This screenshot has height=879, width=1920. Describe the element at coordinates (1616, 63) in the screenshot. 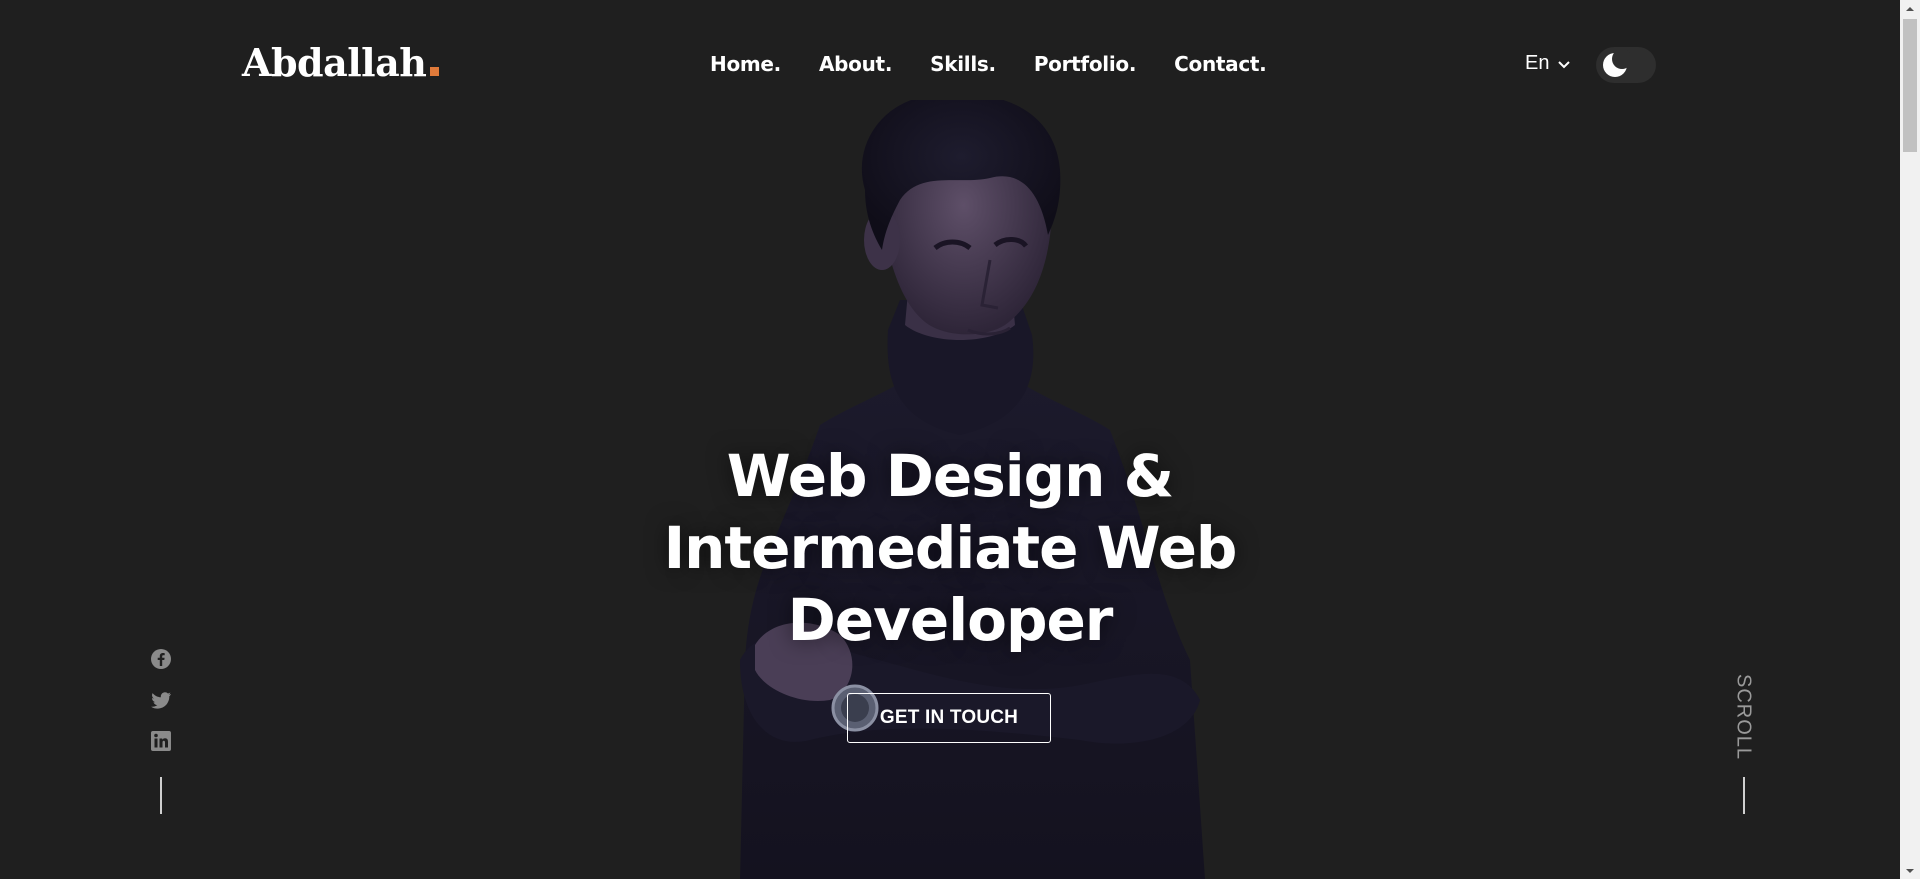

I see `moon-icon` at that location.